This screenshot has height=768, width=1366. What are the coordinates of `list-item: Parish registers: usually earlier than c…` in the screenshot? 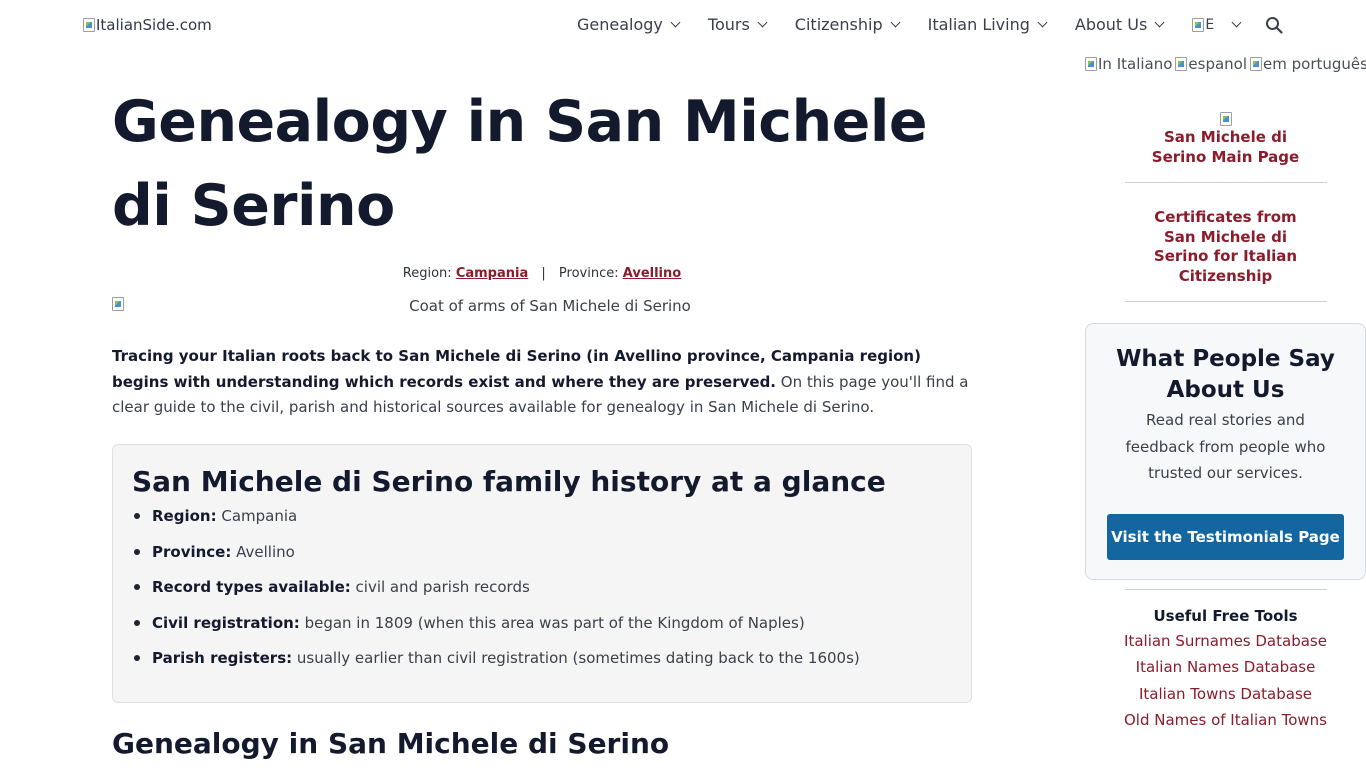 It's located at (542, 658).